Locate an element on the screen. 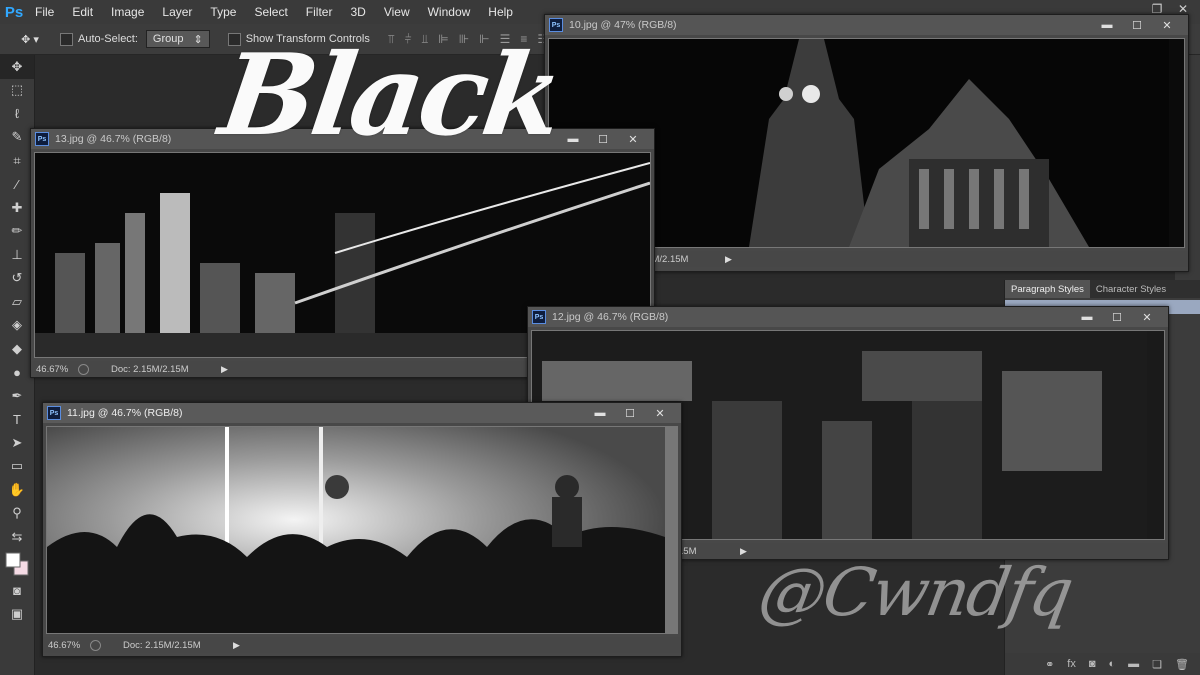 Image resolution: width=1200 pixels, height=675 pixels. color-swatches is located at coordinates (17, 564).